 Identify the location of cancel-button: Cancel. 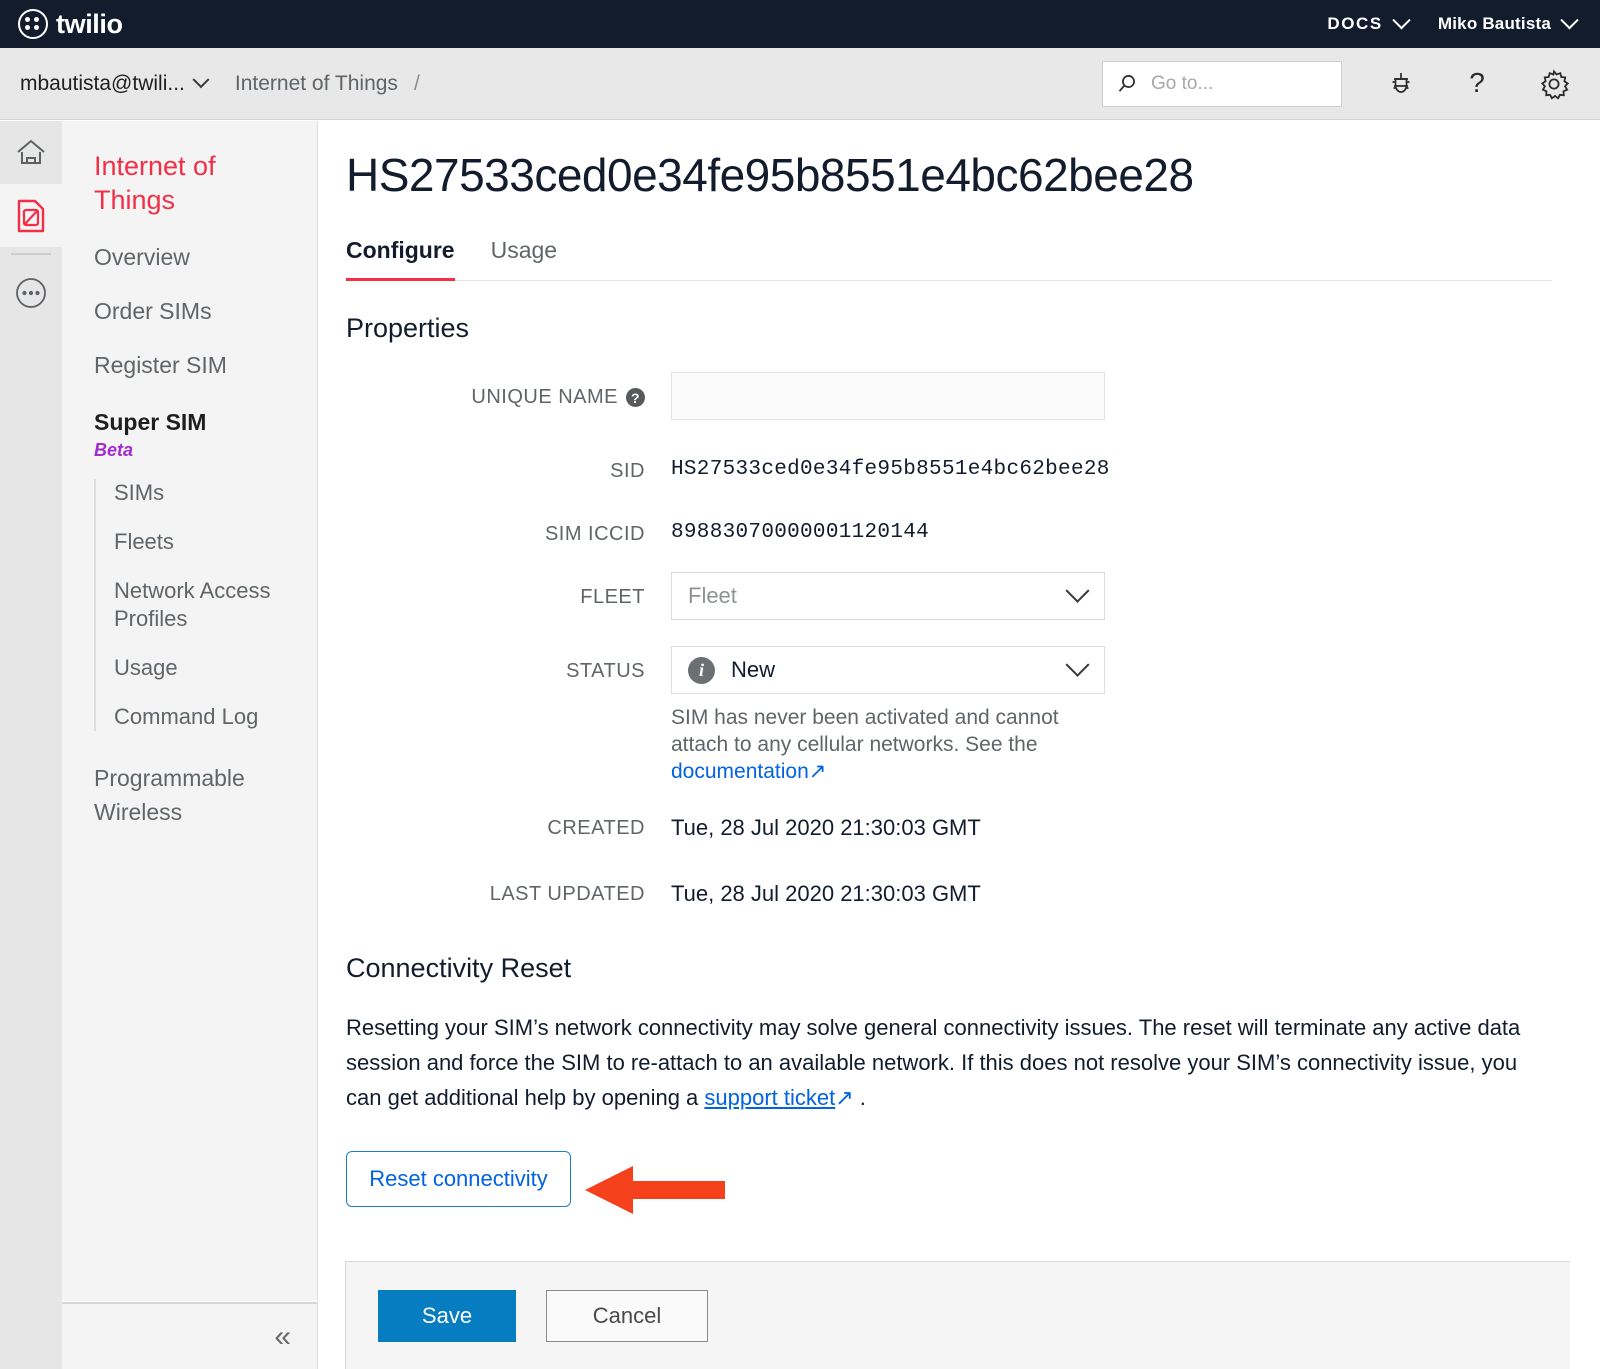
(627, 1315).